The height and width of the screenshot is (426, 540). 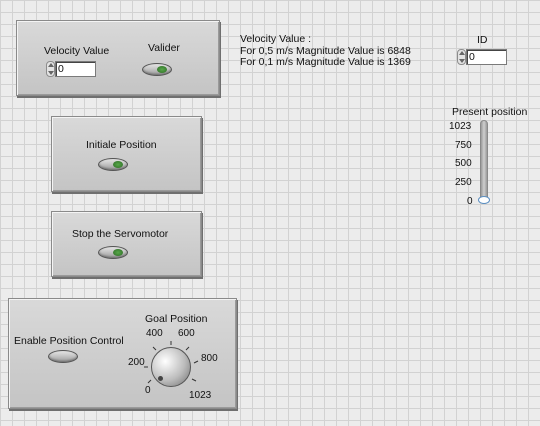 I want to click on velocity-value-input: 0, so click(x=75, y=69).